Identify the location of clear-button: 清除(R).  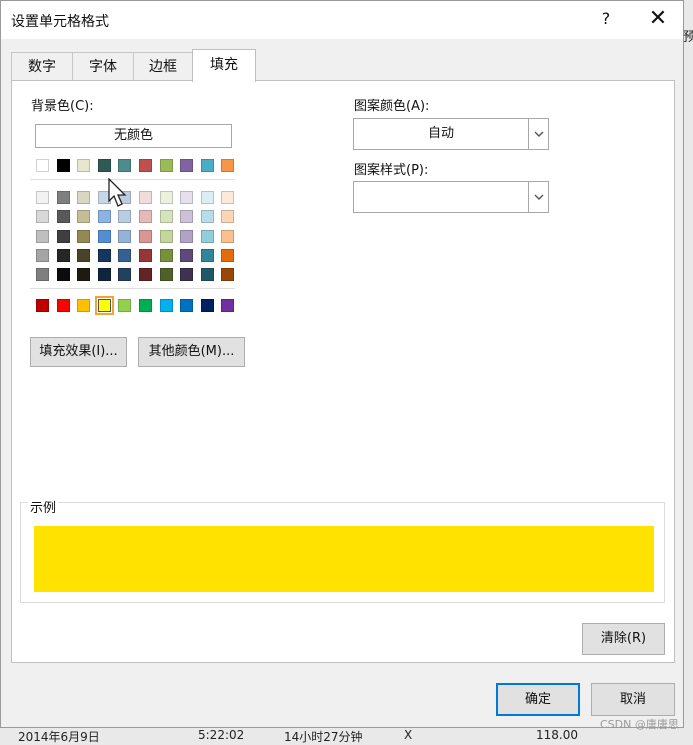
(623, 639).